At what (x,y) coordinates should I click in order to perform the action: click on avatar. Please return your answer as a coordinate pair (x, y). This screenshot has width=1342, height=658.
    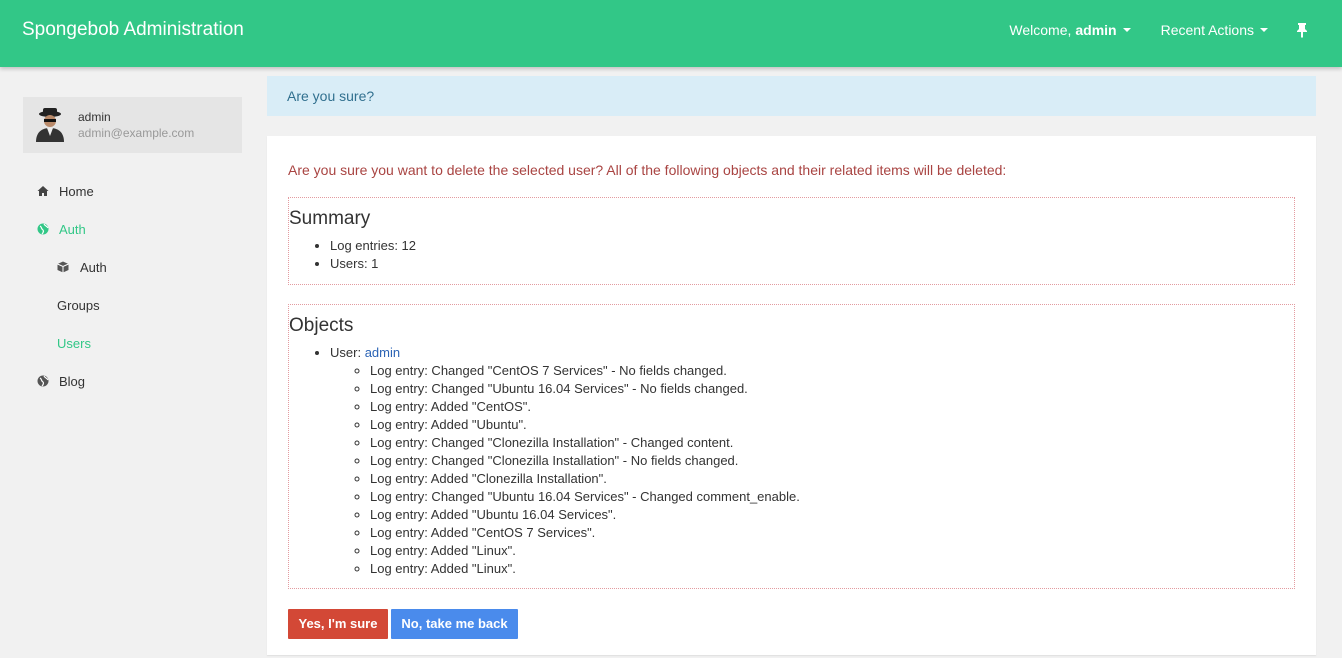
    Looking at the image, I should click on (50, 124).